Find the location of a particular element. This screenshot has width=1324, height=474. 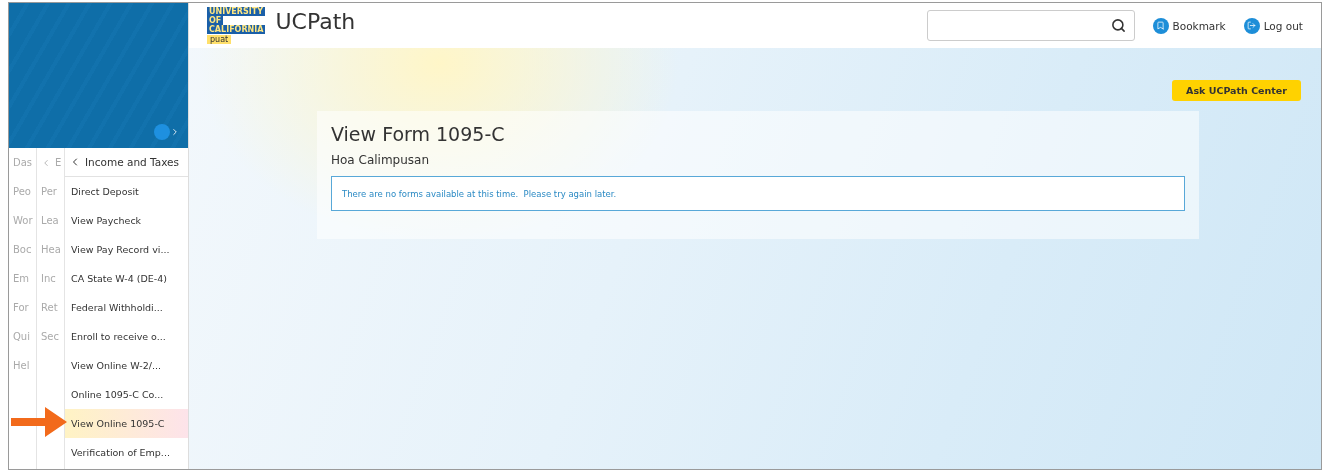

logout-link: Log out is located at coordinates (1273, 25).